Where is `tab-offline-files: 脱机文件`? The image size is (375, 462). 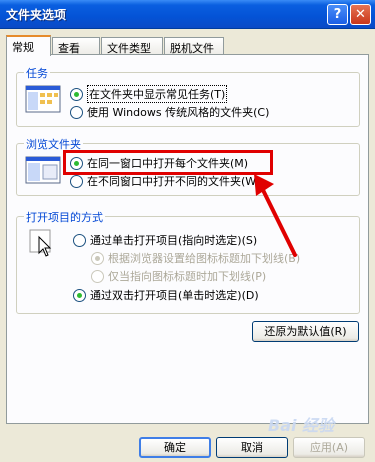 tab-offline-files: 脱机文件 is located at coordinates (194, 46).